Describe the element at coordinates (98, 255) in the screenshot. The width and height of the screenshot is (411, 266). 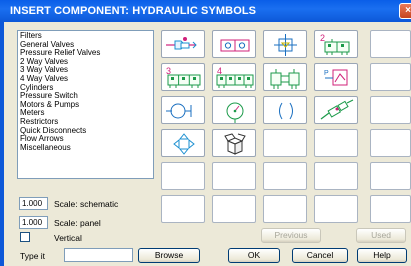
I see `typeit-input` at that location.